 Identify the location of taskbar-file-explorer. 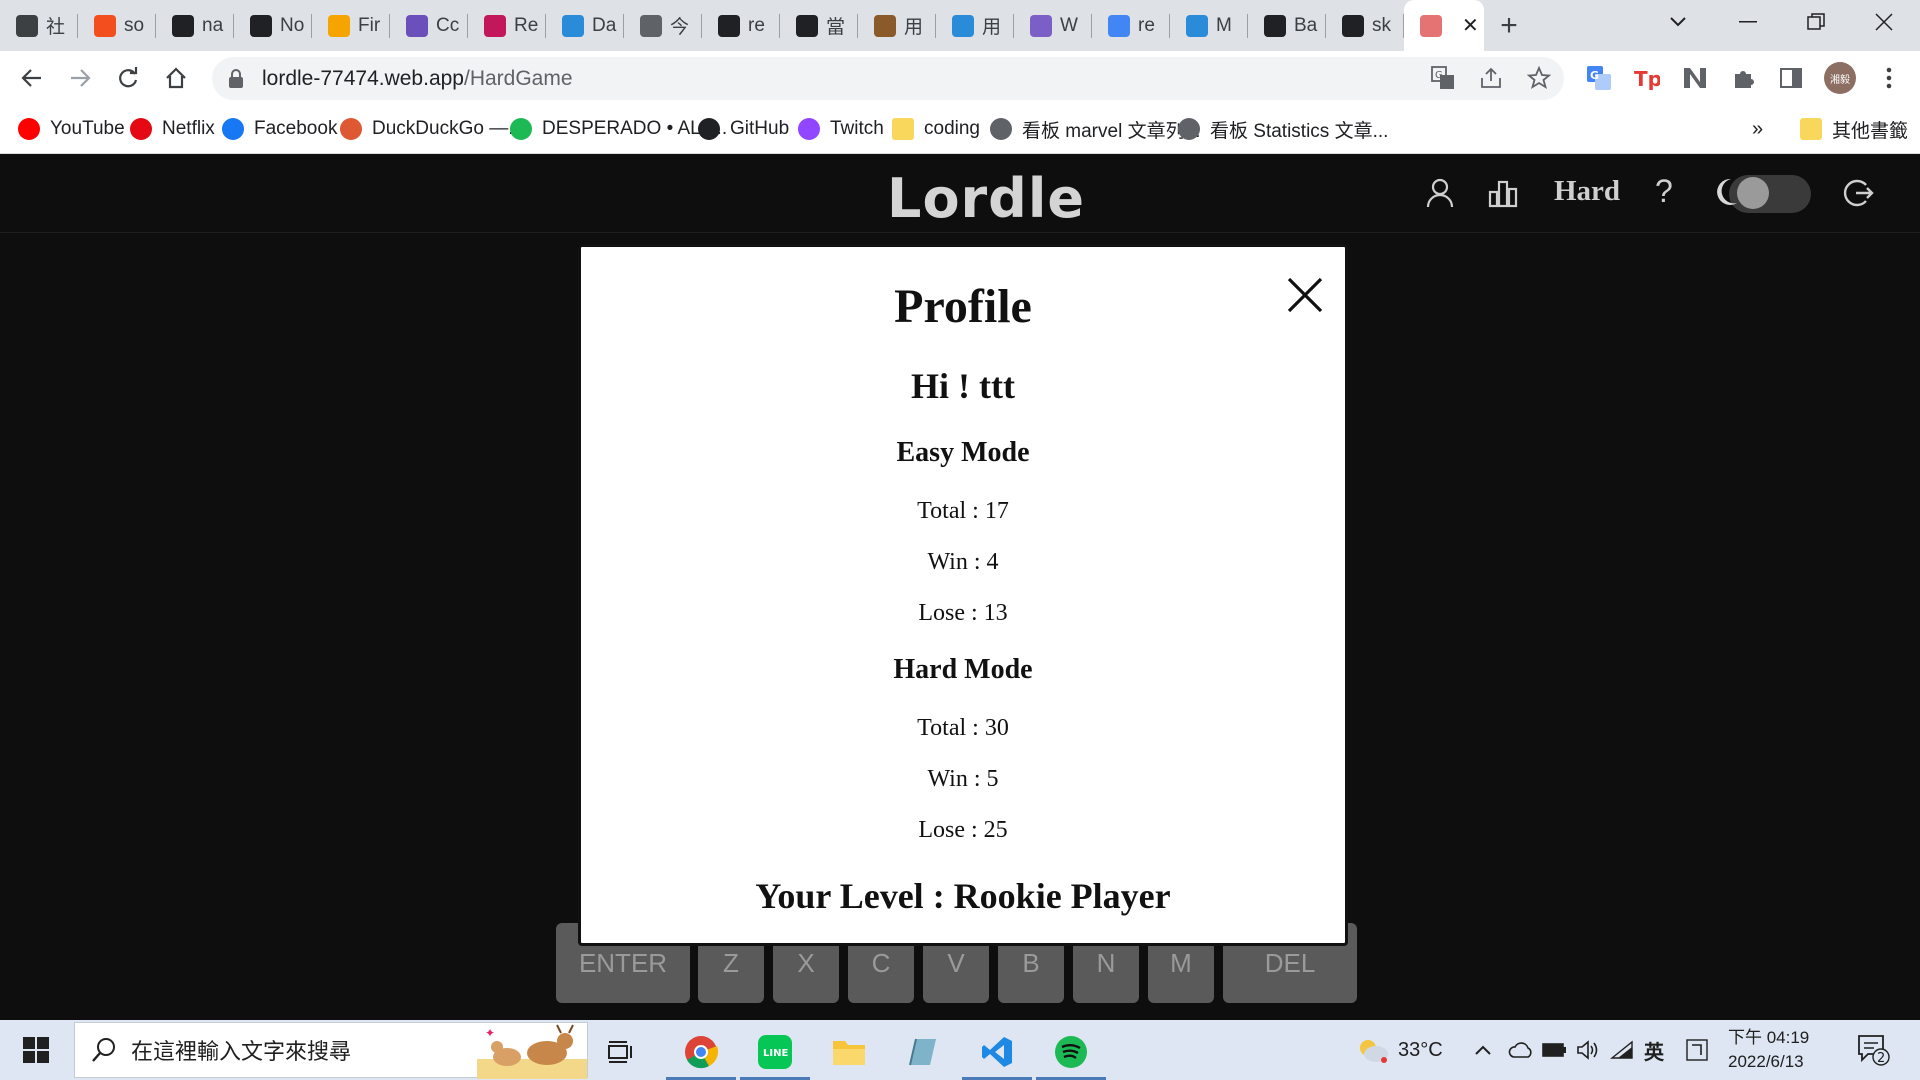
(849, 1052).